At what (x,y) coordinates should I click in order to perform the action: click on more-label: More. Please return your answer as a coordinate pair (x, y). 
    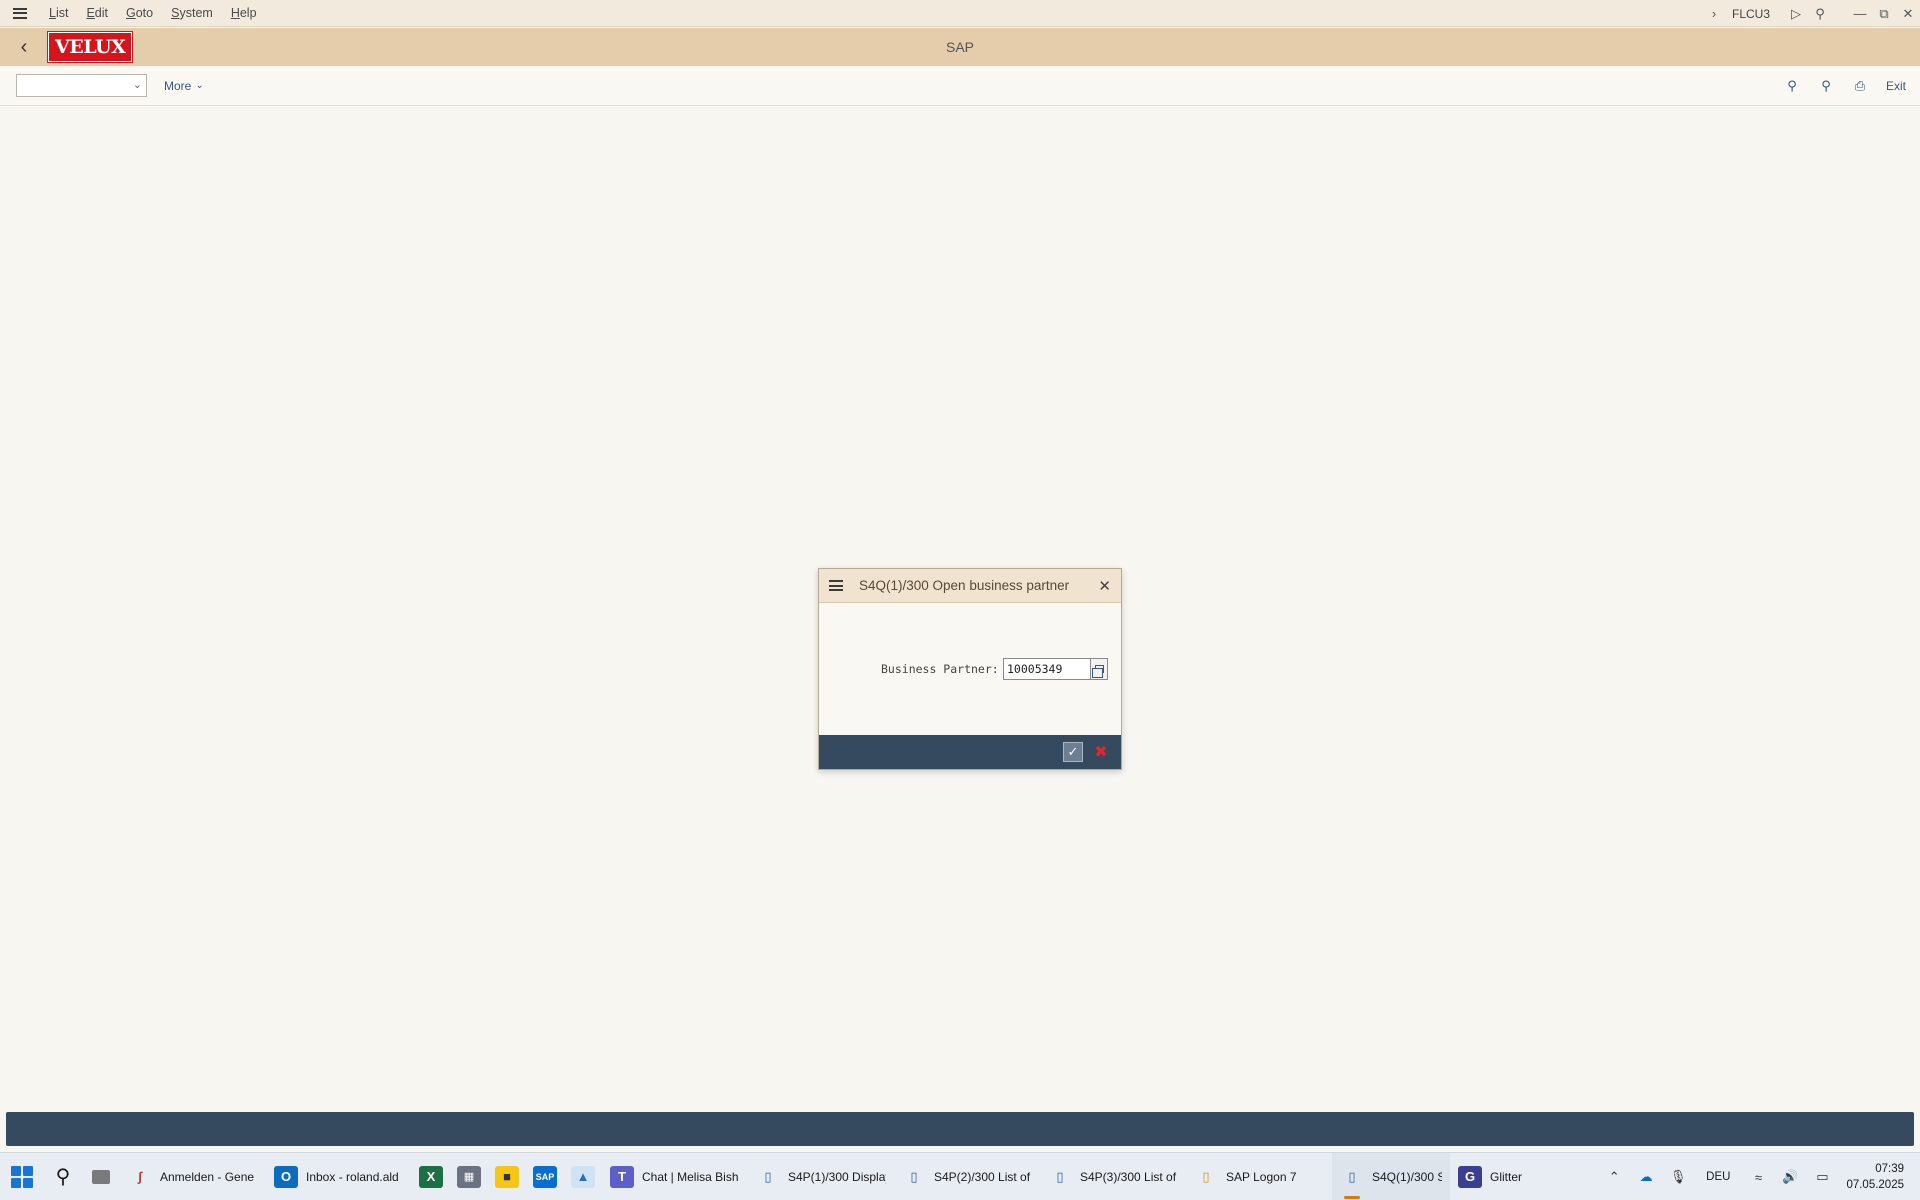
    Looking at the image, I should click on (178, 85).